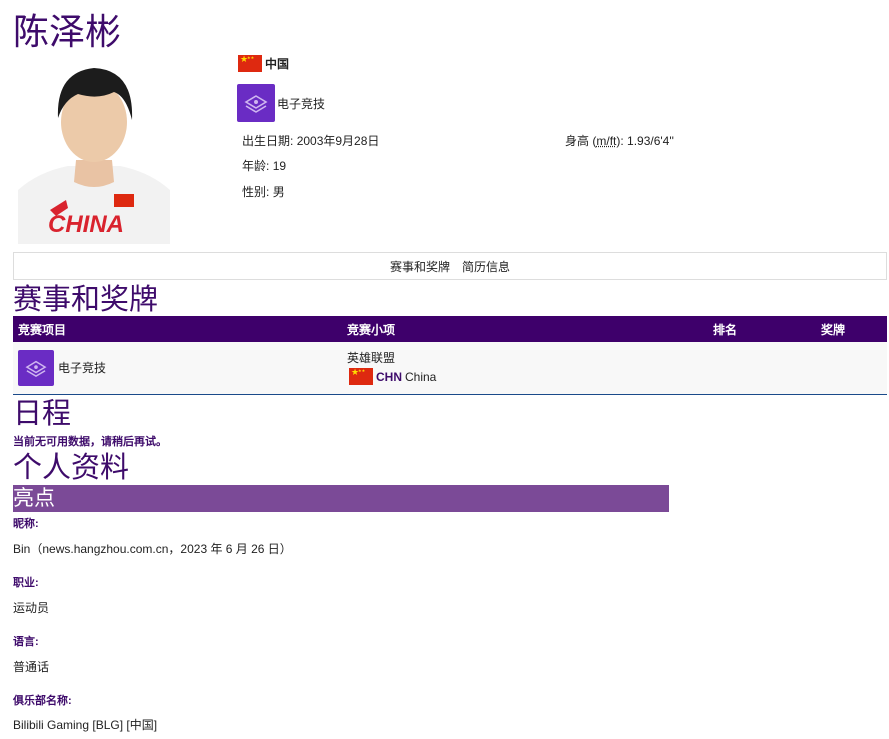  What do you see at coordinates (42, 414) in the screenshot?
I see `schedule-heading: 日程` at bounding box center [42, 414].